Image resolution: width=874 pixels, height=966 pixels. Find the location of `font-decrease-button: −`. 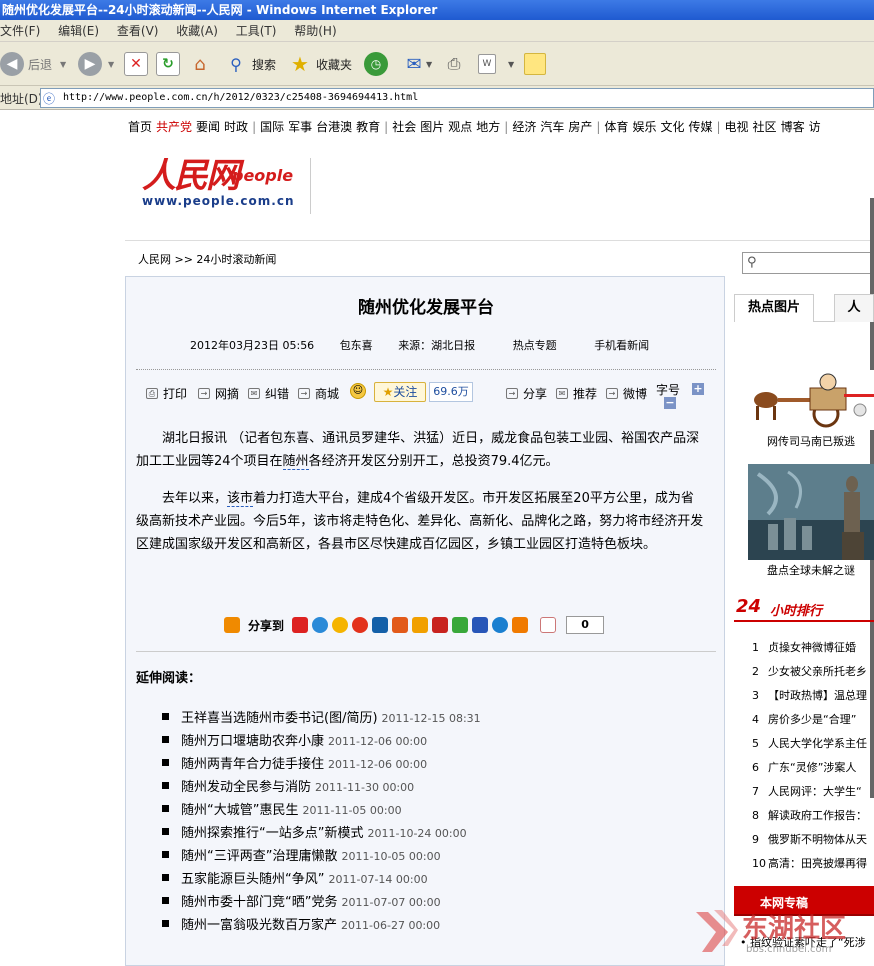

font-decrease-button: − is located at coordinates (670, 403).